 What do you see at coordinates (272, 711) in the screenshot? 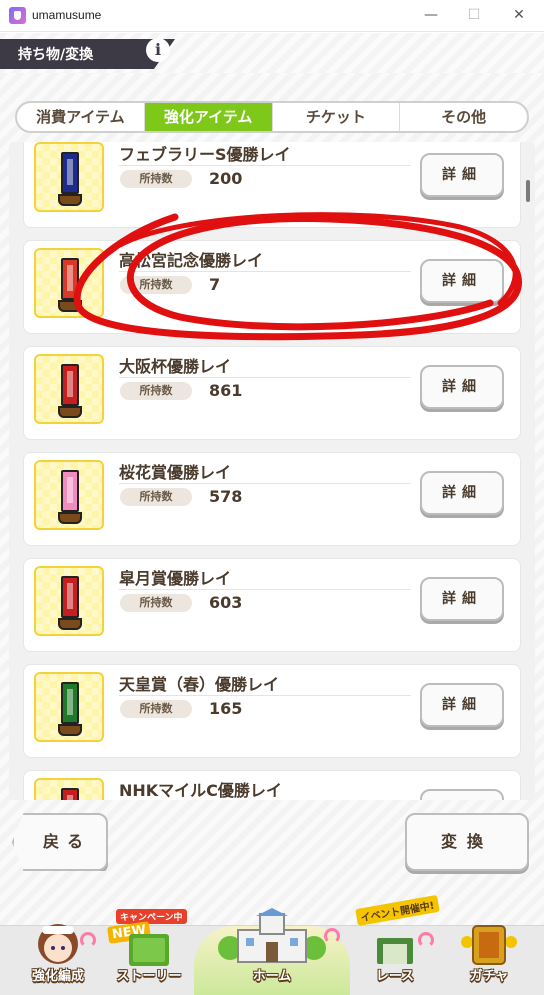
I see `list-item: 天皇賞（春）優勝レイ 所持数 165 詳細` at bounding box center [272, 711].